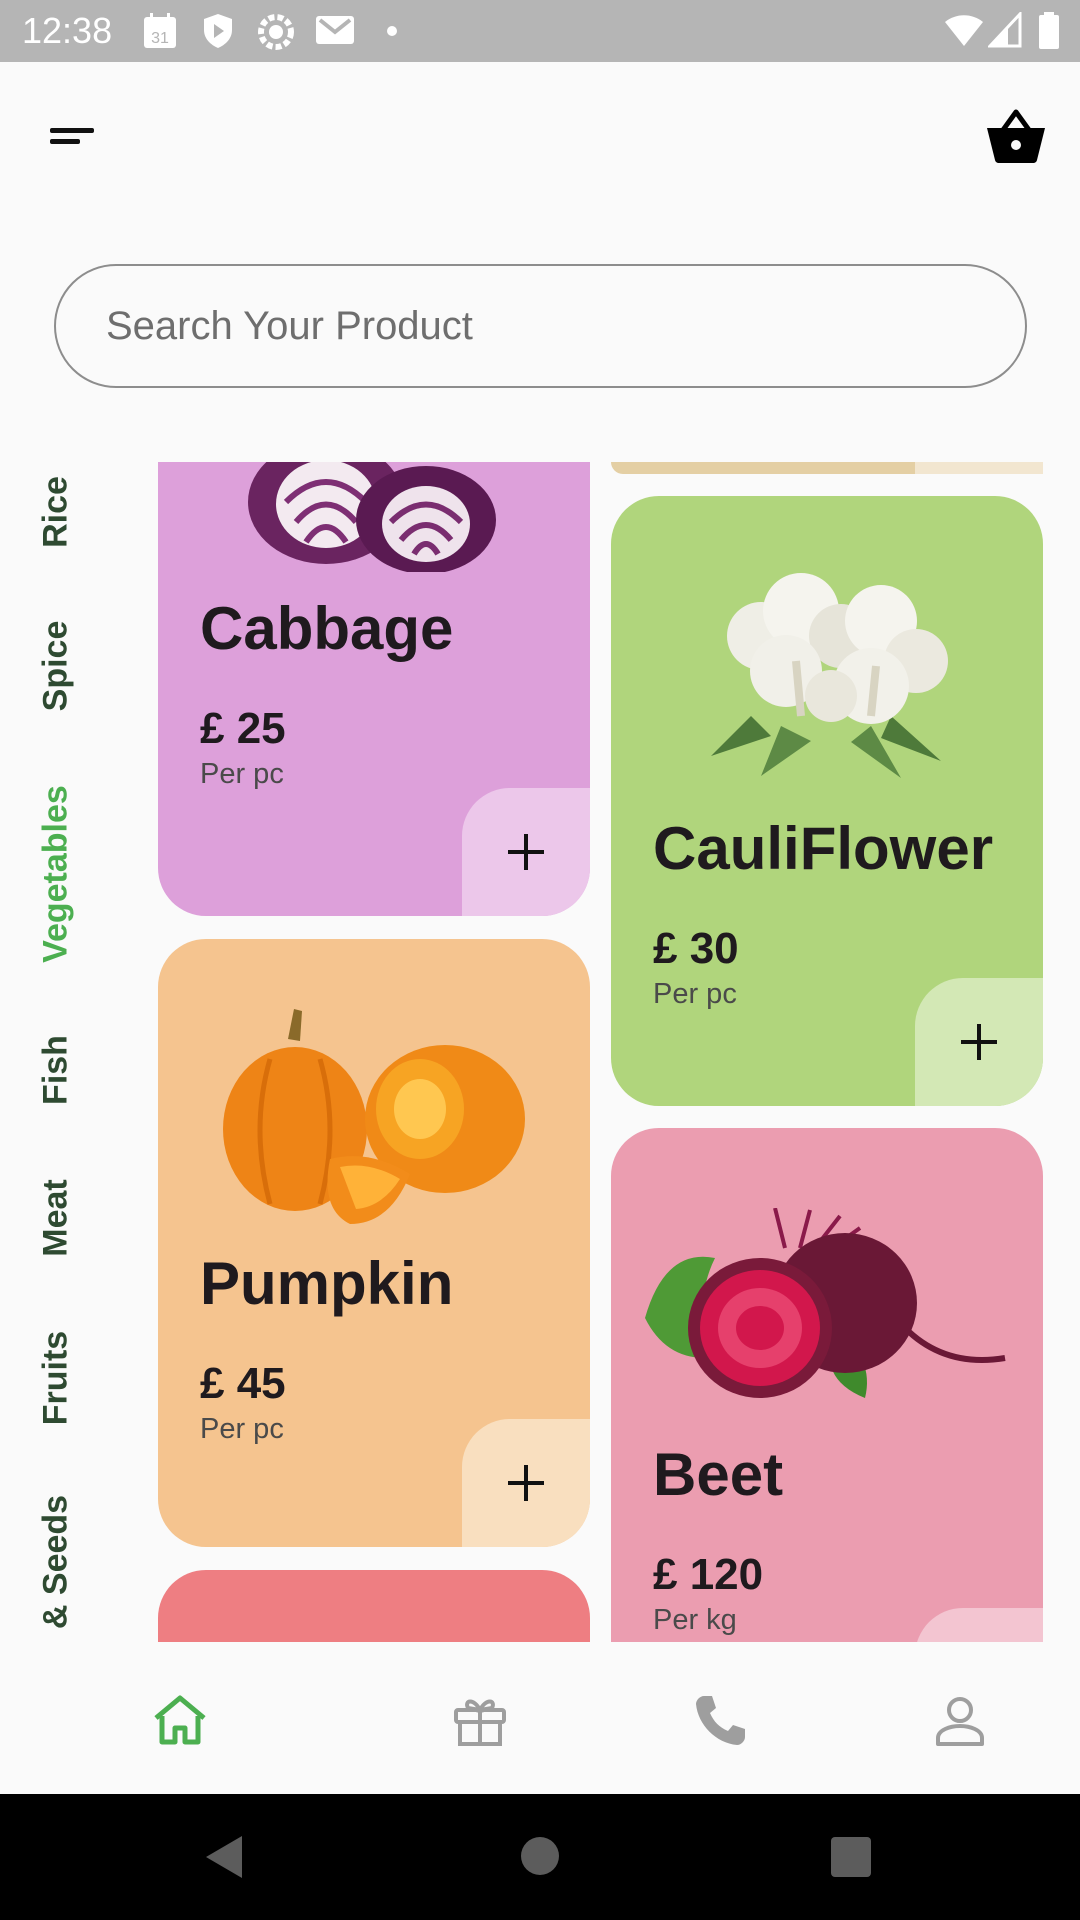 The height and width of the screenshot is (1920, 1080). Describe the element at coordinates (720, 1720) in the screenshot. I see `phone-icon` at that location.